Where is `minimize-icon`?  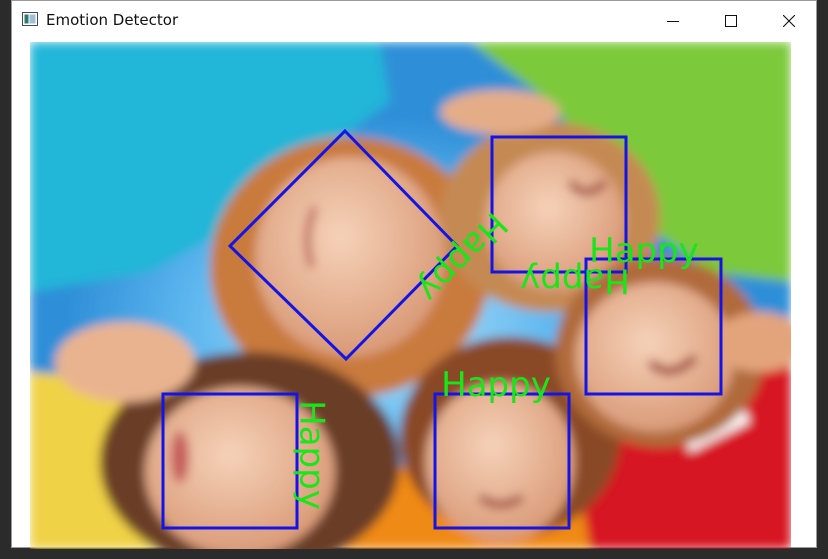 minimize-icon is located at coordinates (673, 21).